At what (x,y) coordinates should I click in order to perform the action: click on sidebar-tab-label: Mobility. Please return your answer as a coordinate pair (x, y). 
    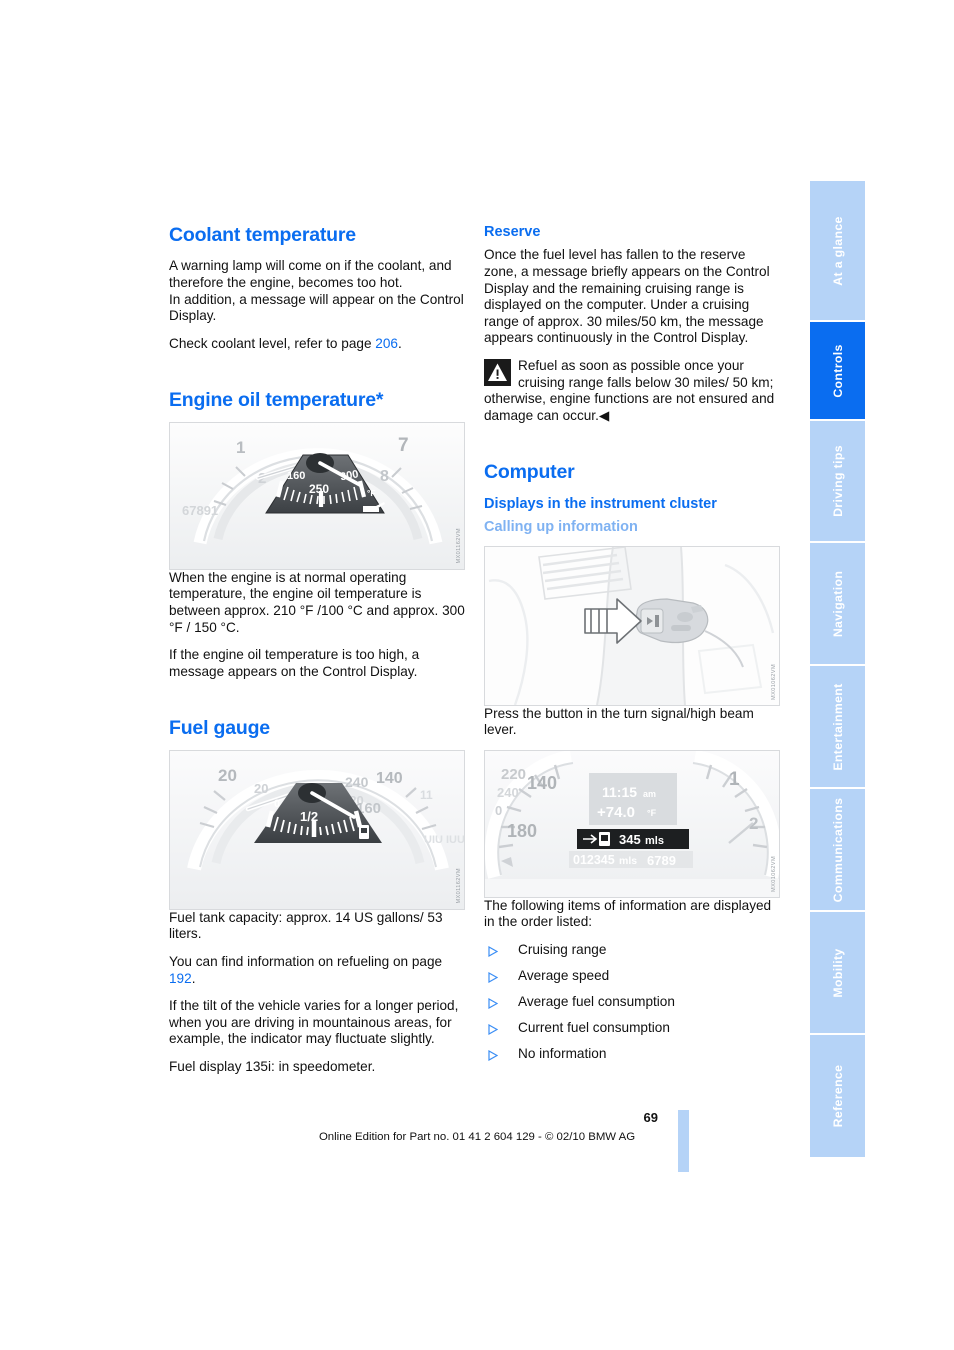
    Looking at the image, I should click on (837, 972).